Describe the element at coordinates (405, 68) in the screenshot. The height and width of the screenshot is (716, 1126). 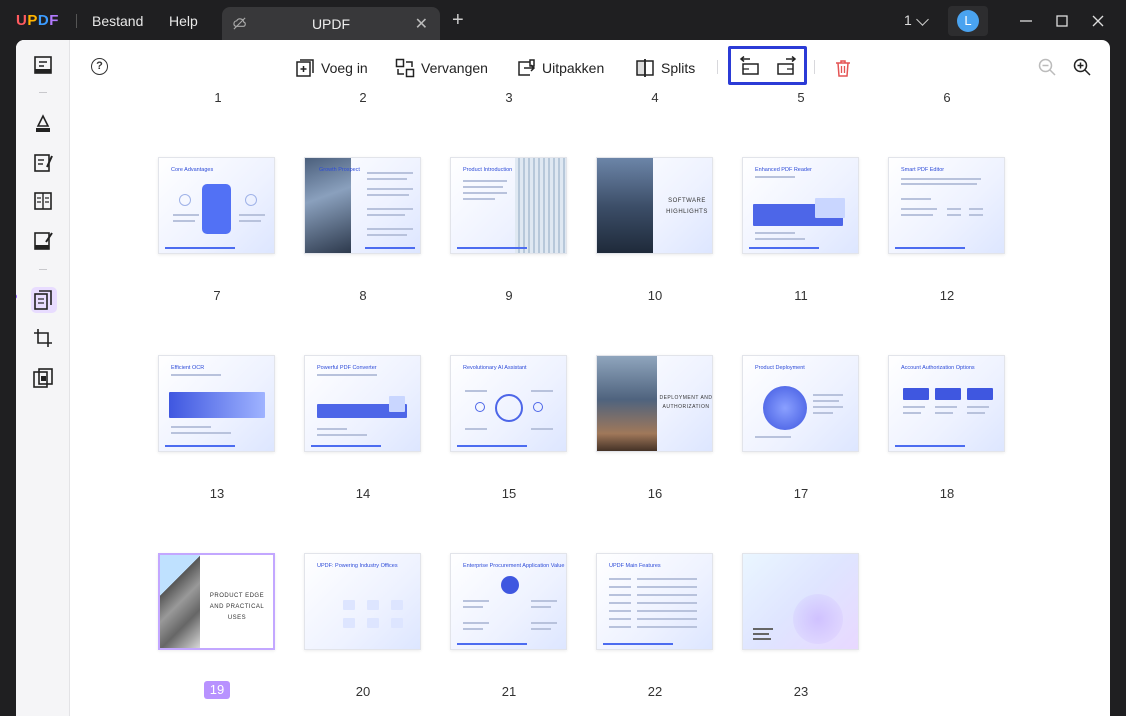
I see `replace-icon` at that location.